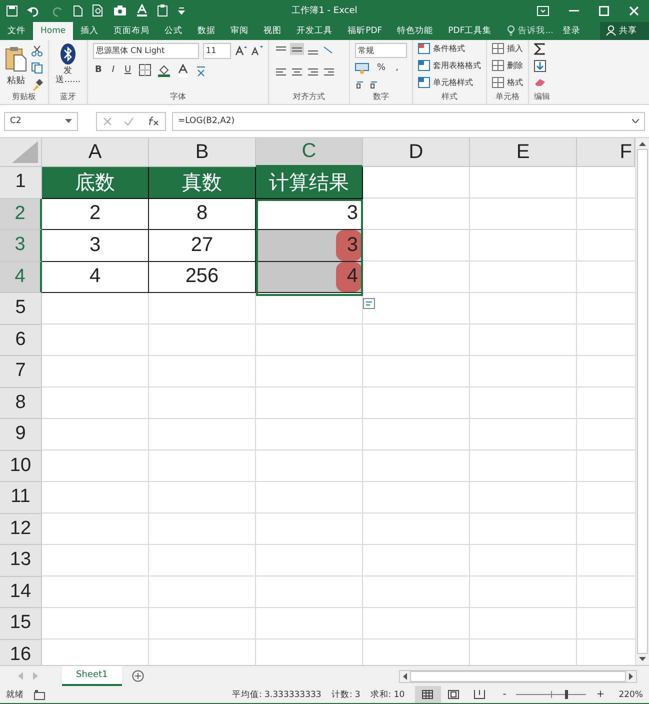 Image resolution: width=649 pixels, height=704 pixels. Describe the element at coordinates (314, 31) in the screenshot. I see `ribbon-tab: 开发工具` at that location.